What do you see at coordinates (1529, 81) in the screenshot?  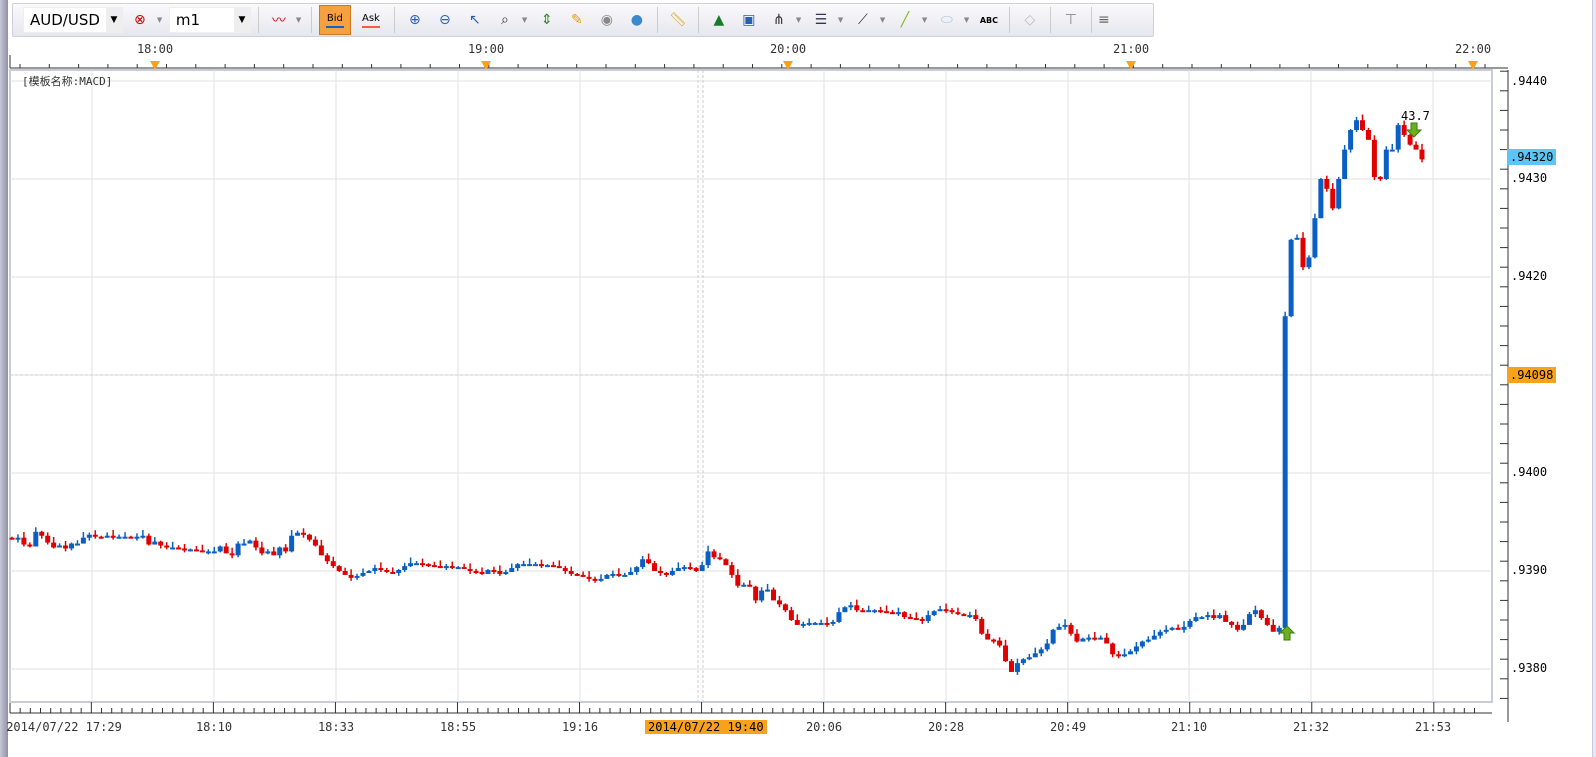 I see `price-label: .9440` at bounding box center [1529, 81].